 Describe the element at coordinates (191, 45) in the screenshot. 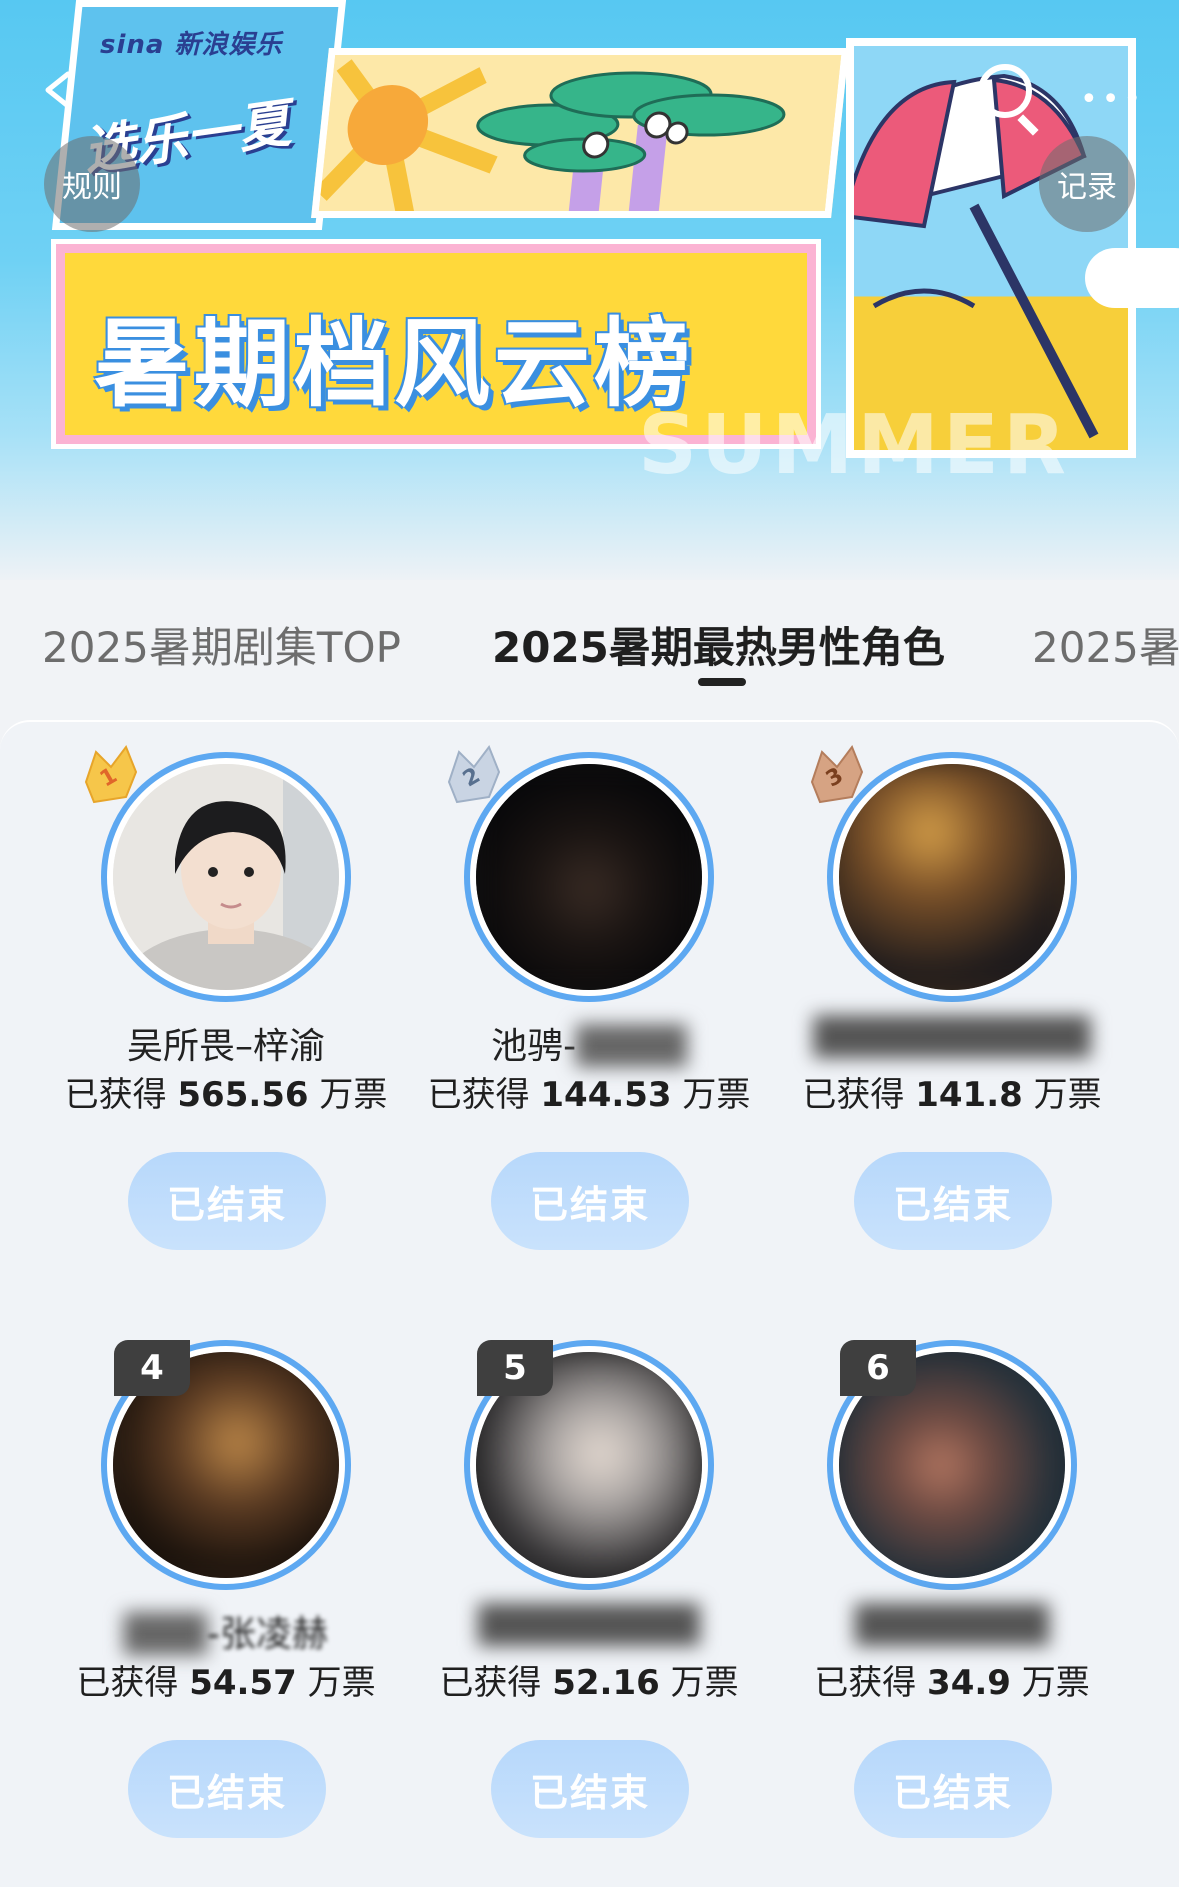

I see `sina-logo: sina 新浪娱乐` at that location.